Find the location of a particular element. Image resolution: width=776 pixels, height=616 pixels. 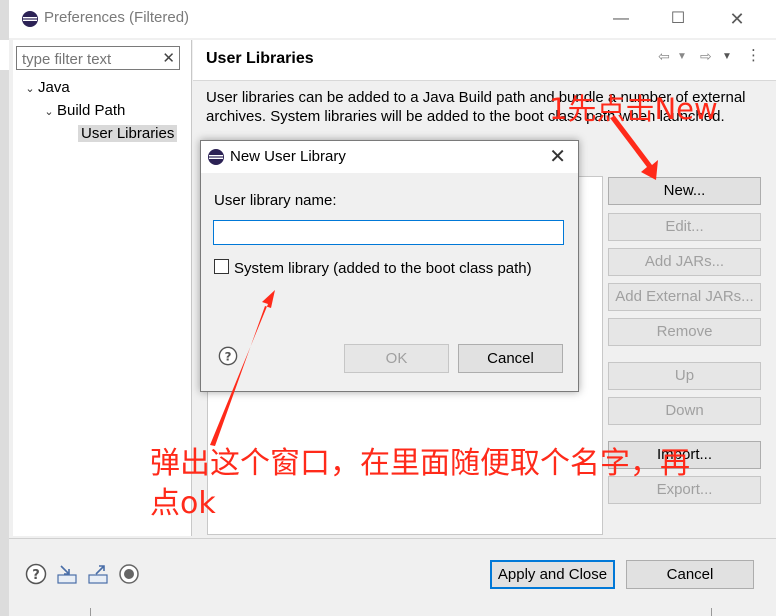

back-menu-icon: ▼ is located at coordinates (682, 56).